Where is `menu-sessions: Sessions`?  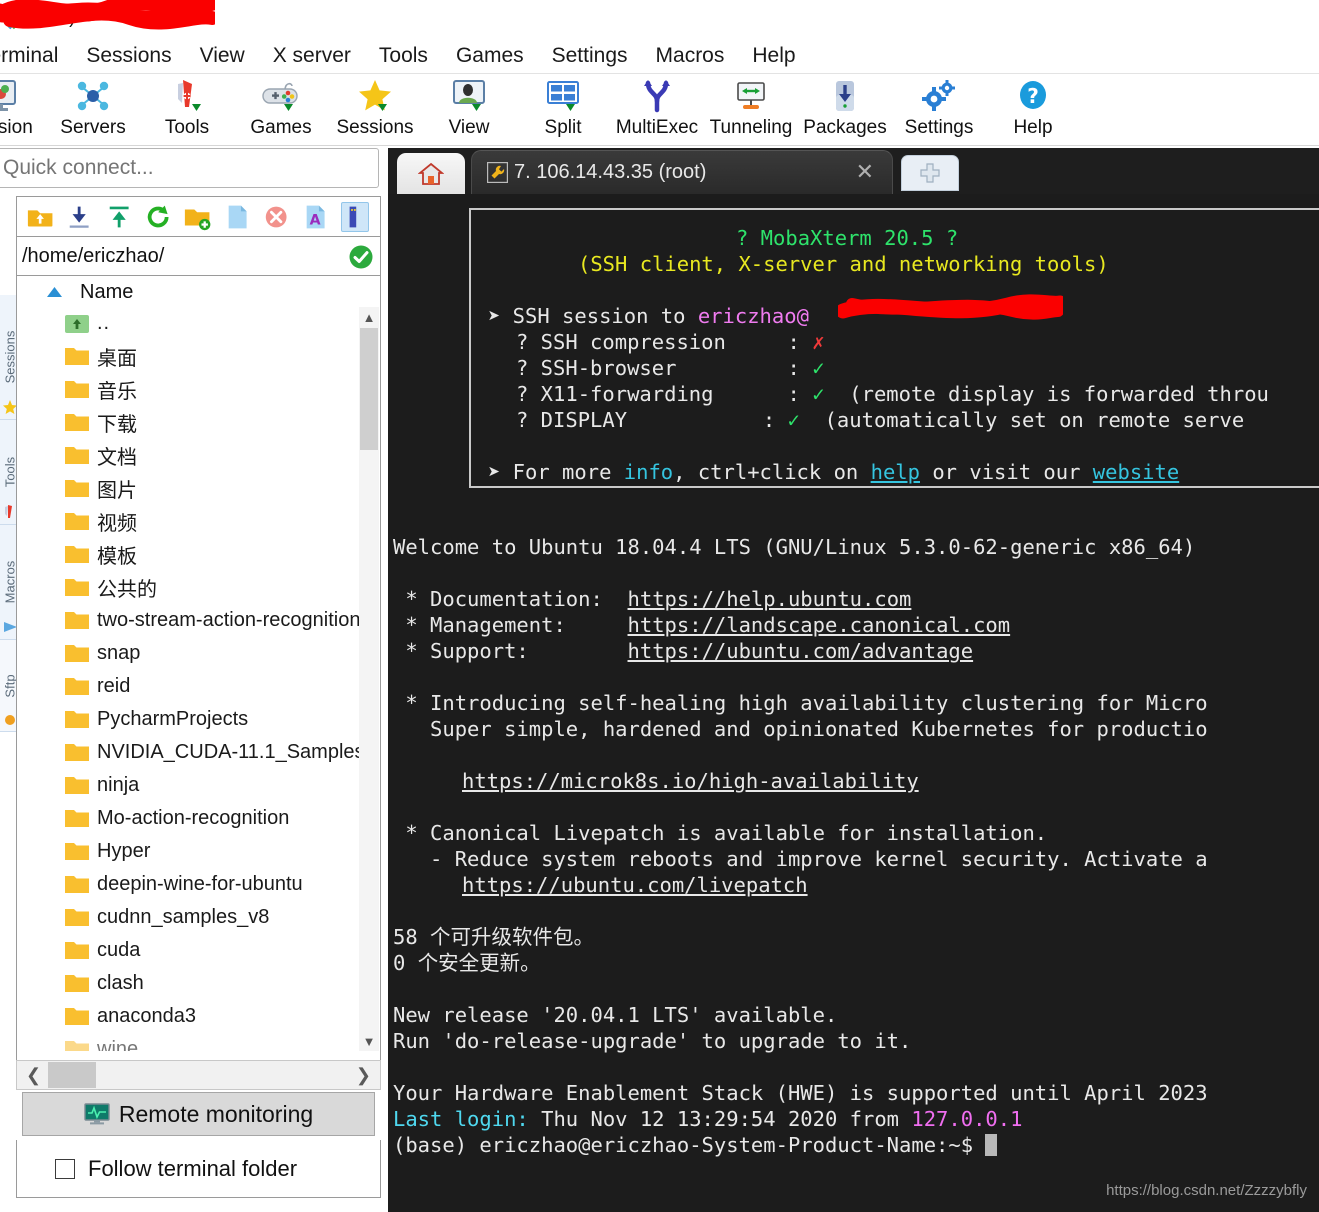 menu-sessions: Sessions is located at coordinates (128, 56).